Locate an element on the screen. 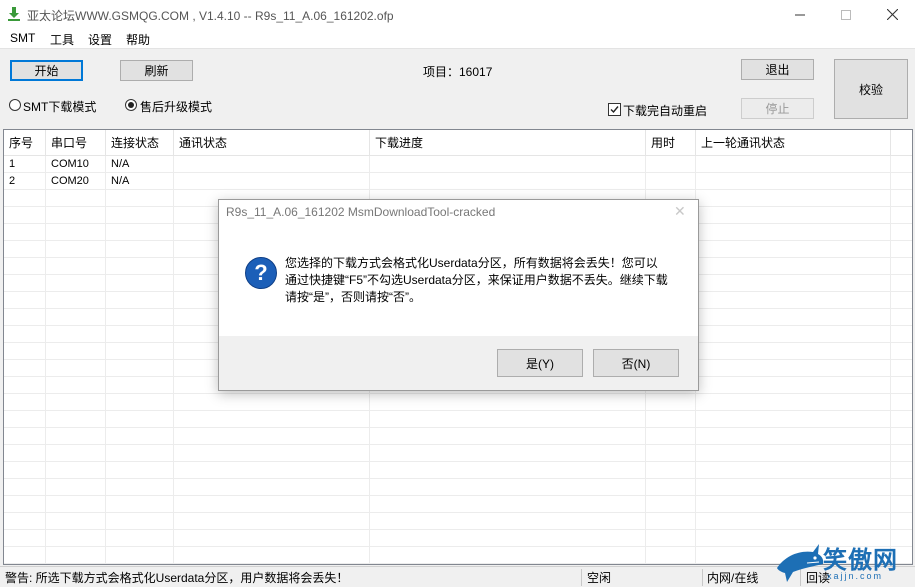 The height and width of the screenshot is (587, 915). radio-aftersales-mode is located at coordinates (131, 105).